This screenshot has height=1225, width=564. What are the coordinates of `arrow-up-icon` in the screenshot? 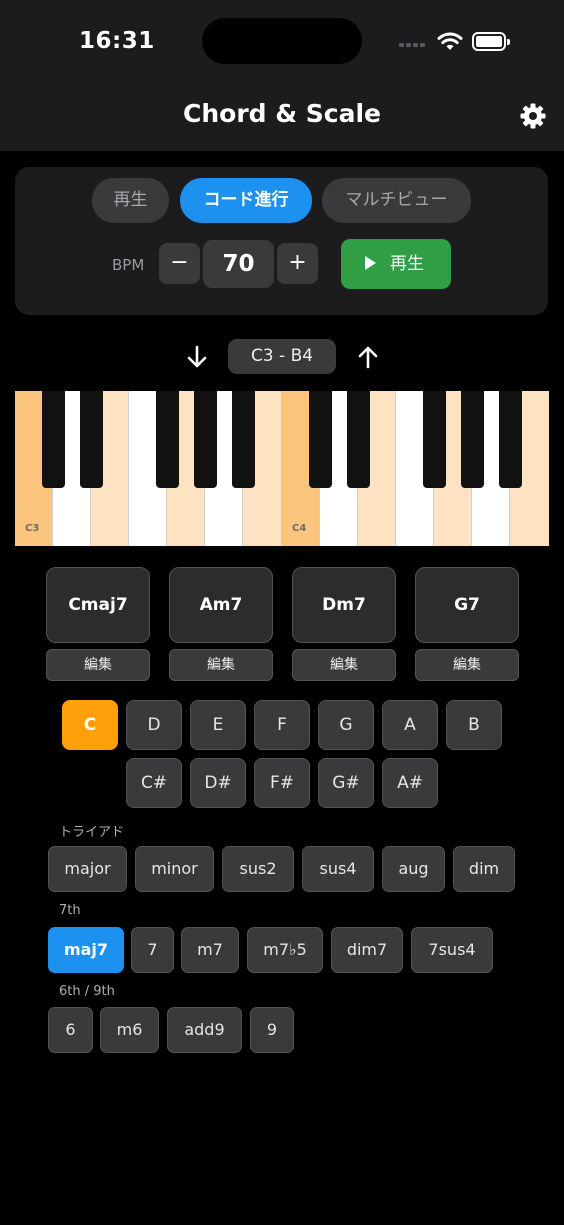 It's located at (368, 357).